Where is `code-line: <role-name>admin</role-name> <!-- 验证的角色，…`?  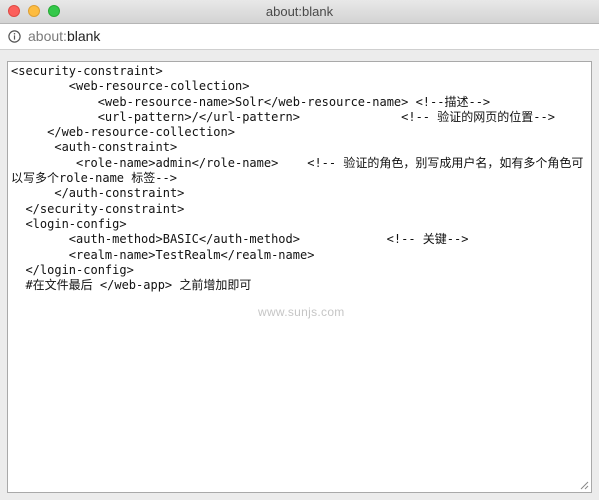 code-line: <role-name>admin</role-name> <!-- 验证的角色，… is located at coordinates (297, 170).